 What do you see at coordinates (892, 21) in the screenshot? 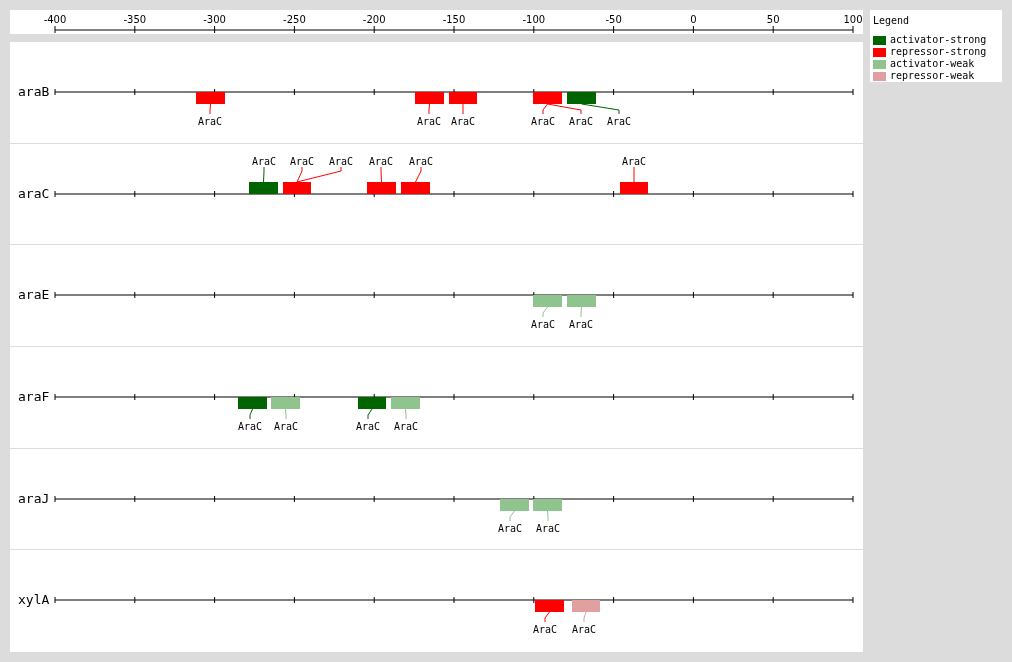
I see `legend-title: Legend` at bounding box center [892, 21].